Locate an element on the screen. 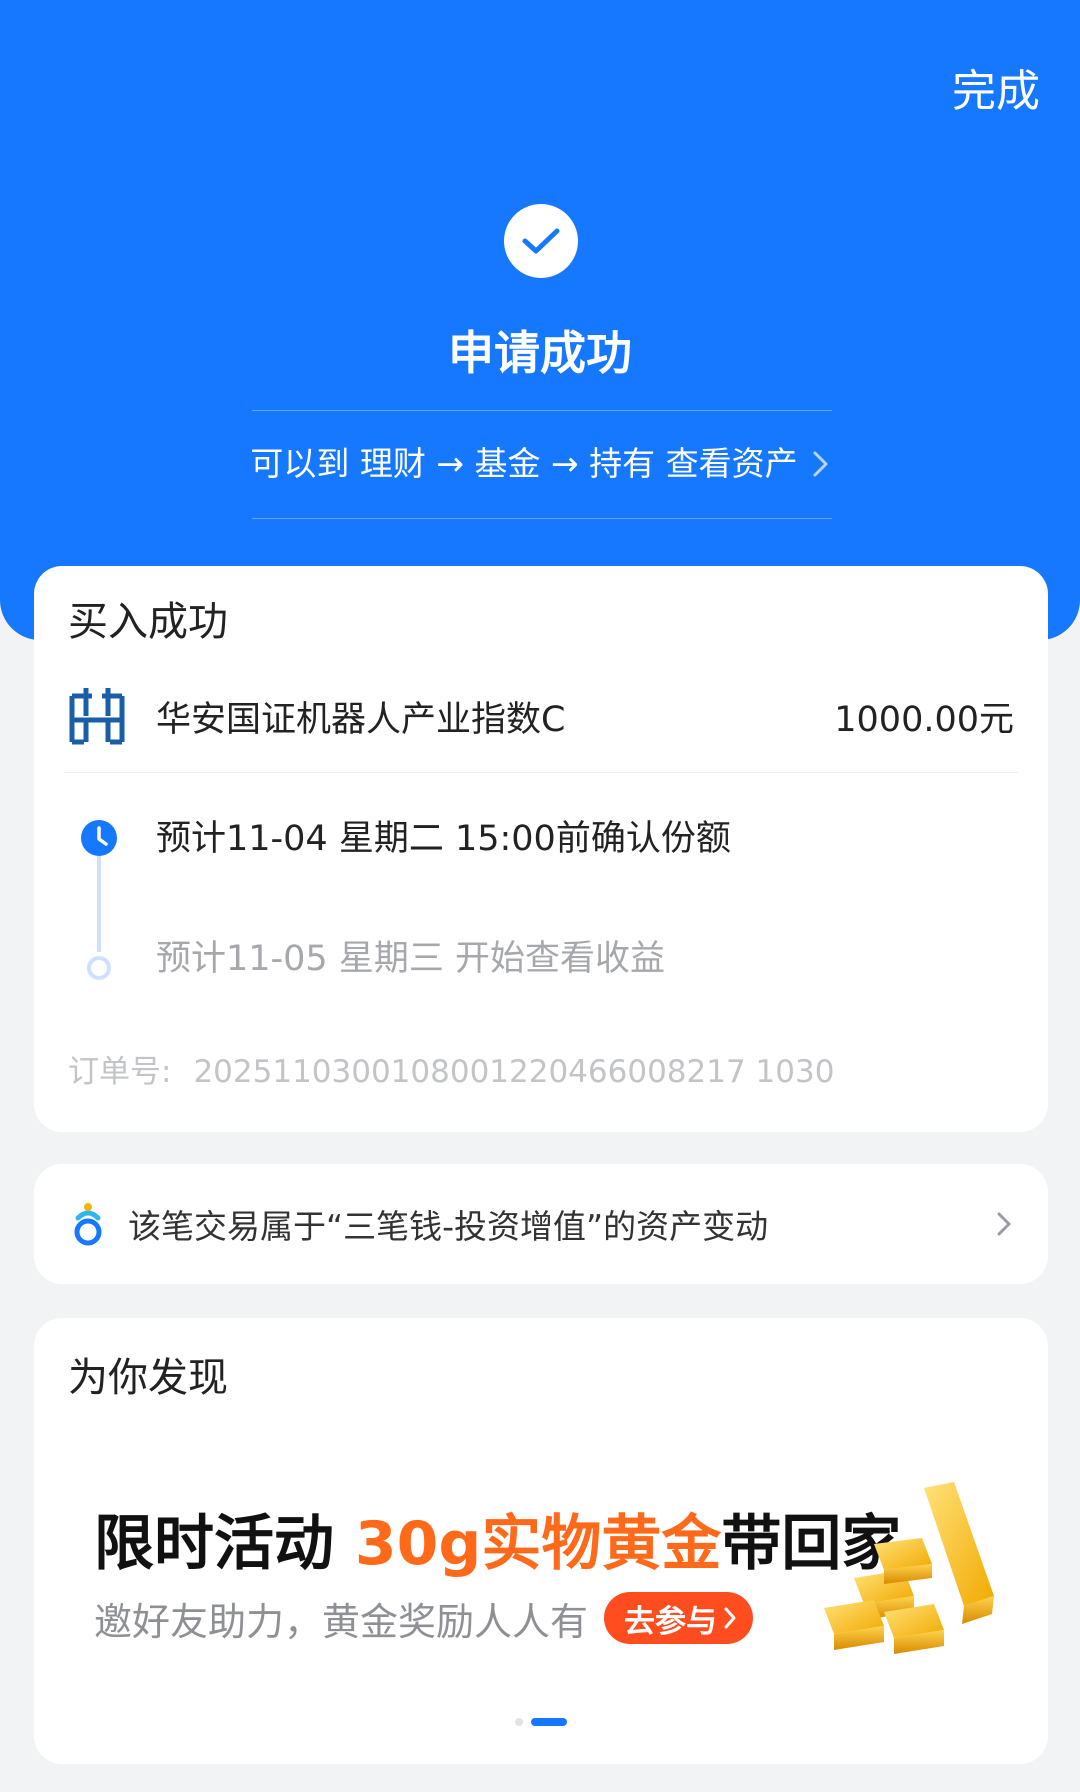 This screenshot has height=1792, width=1080. fund-company-logo-icon is located at coordinates (97, 716).